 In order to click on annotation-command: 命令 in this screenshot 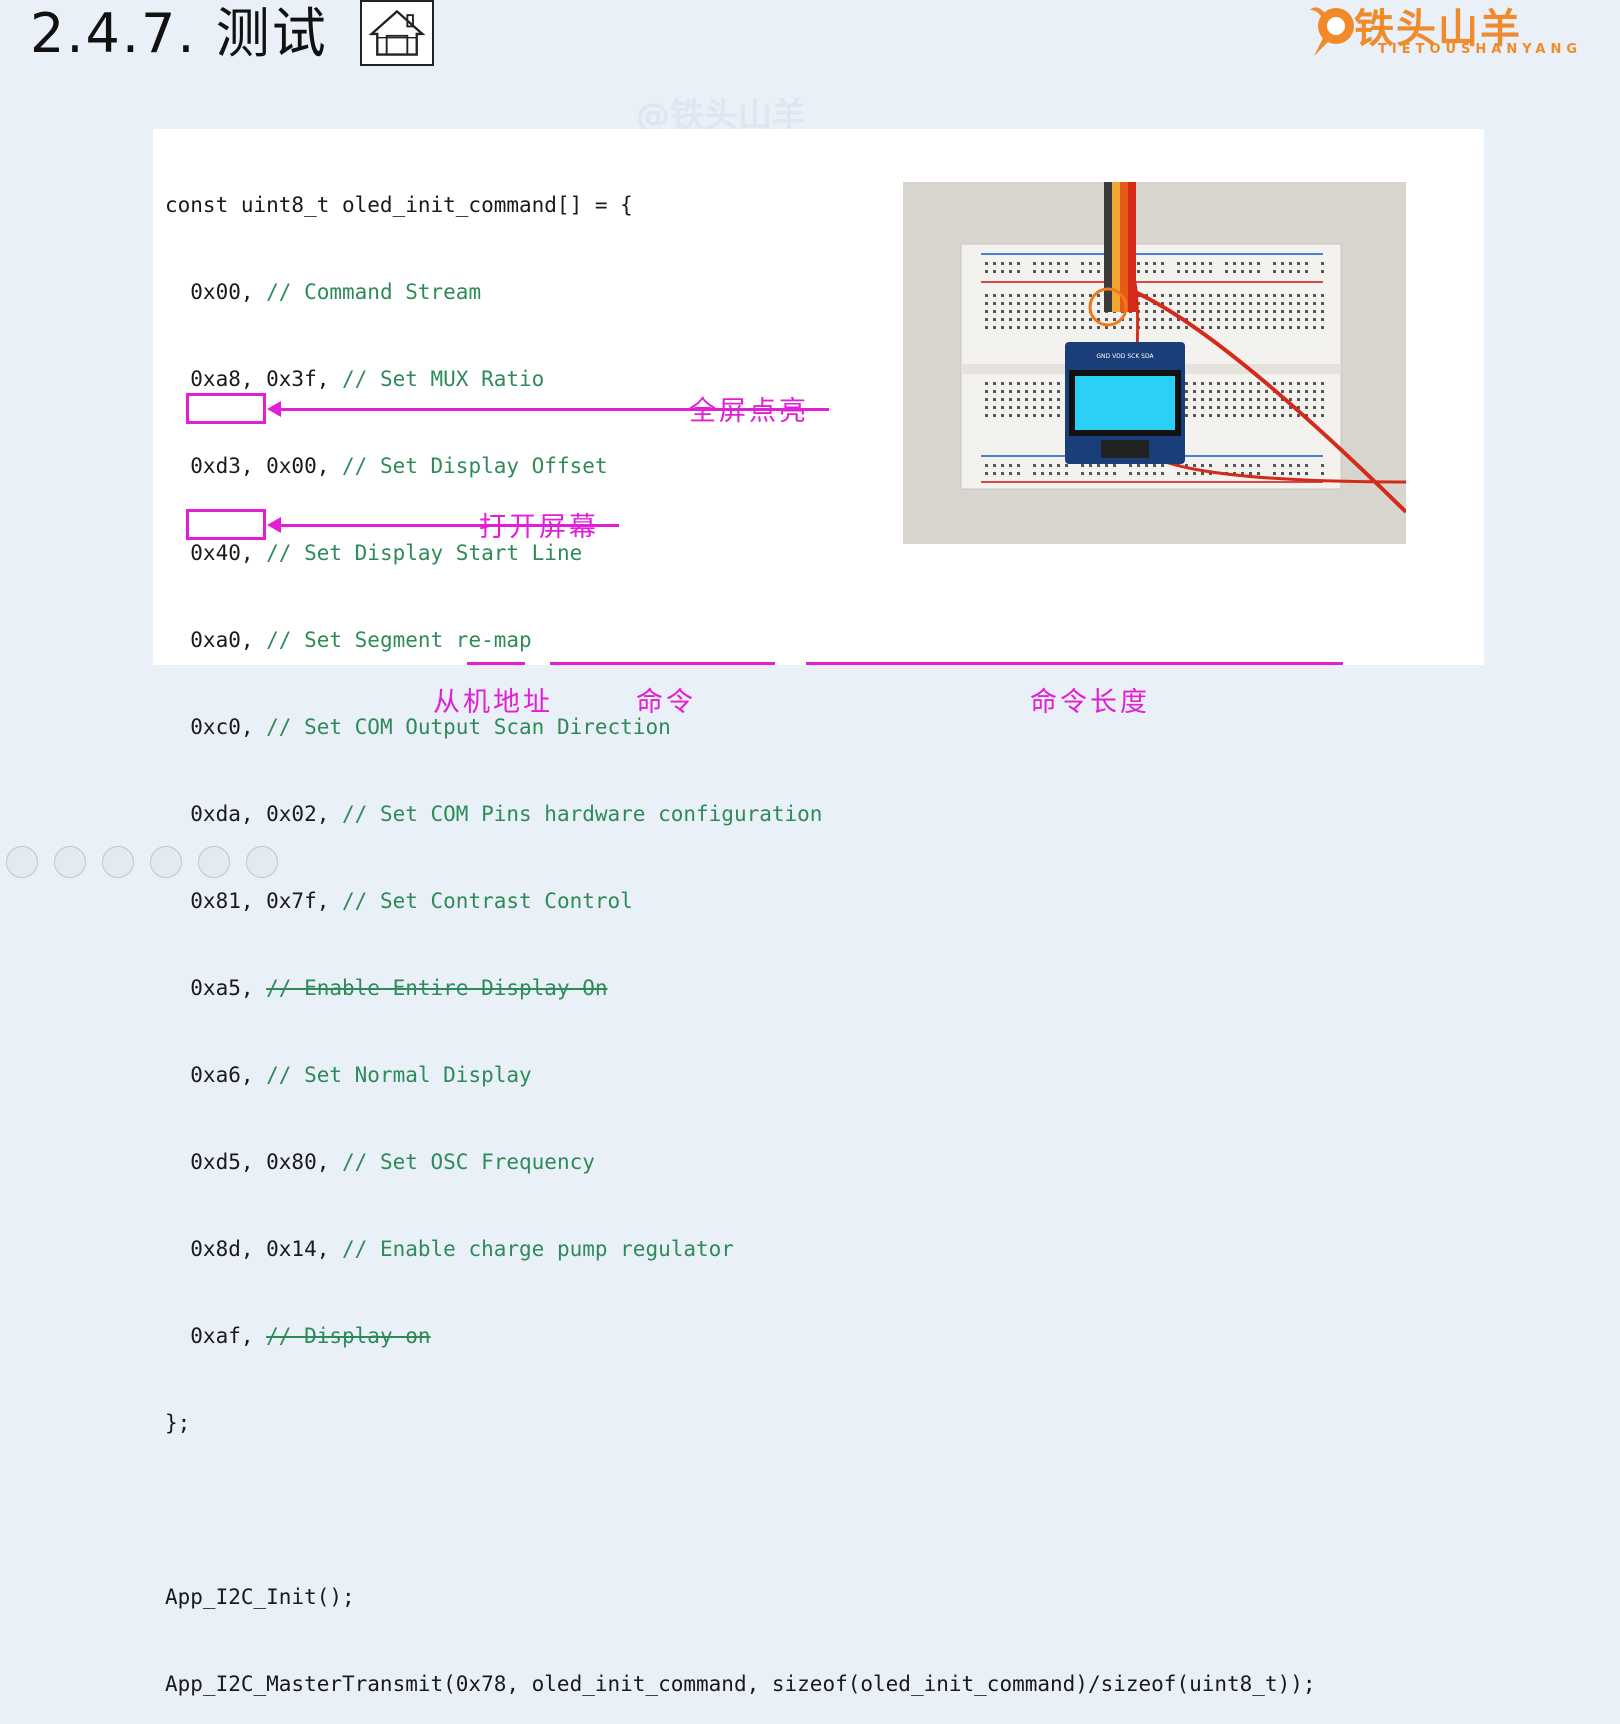, I will do `click(666, 702)`.